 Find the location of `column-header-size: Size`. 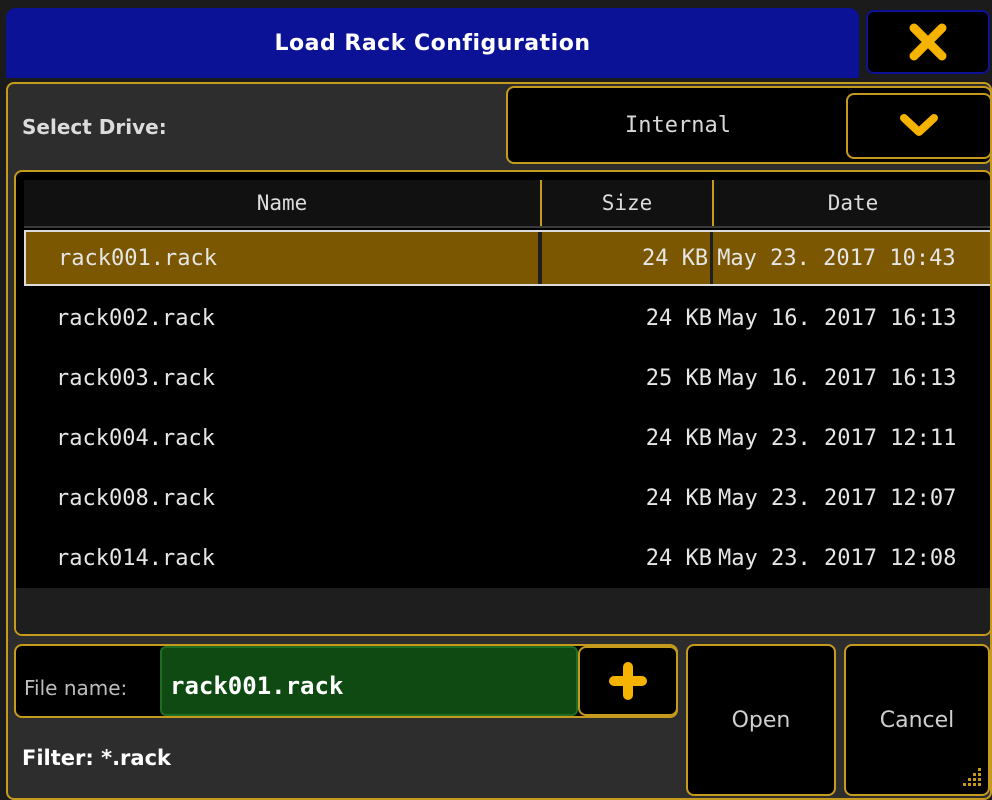

column-header-size: Size is located at coordinates (628, 203).